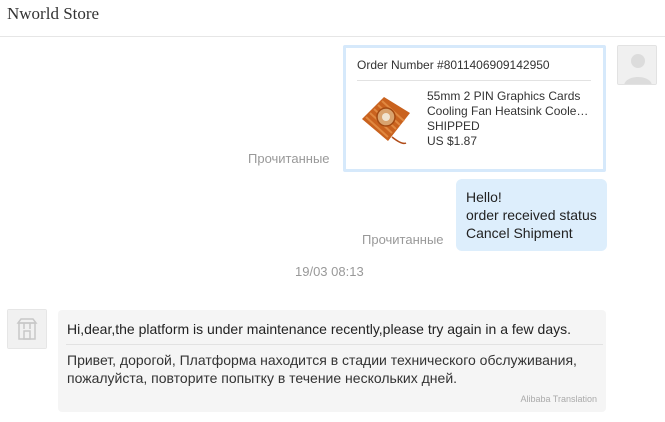  I want to click on outgoing-message-line: order received status, so click(531, 215).